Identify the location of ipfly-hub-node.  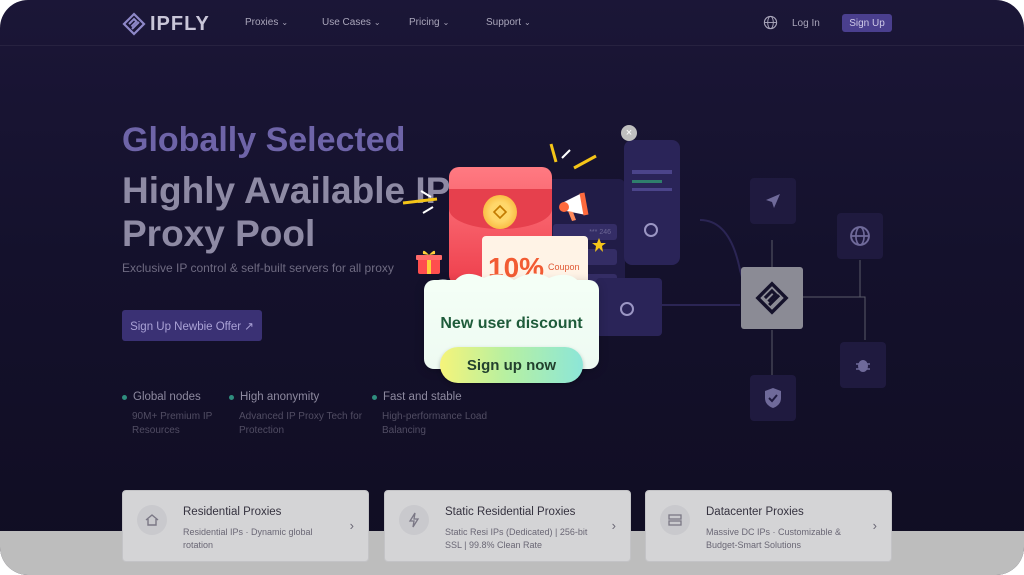
(772, 298).